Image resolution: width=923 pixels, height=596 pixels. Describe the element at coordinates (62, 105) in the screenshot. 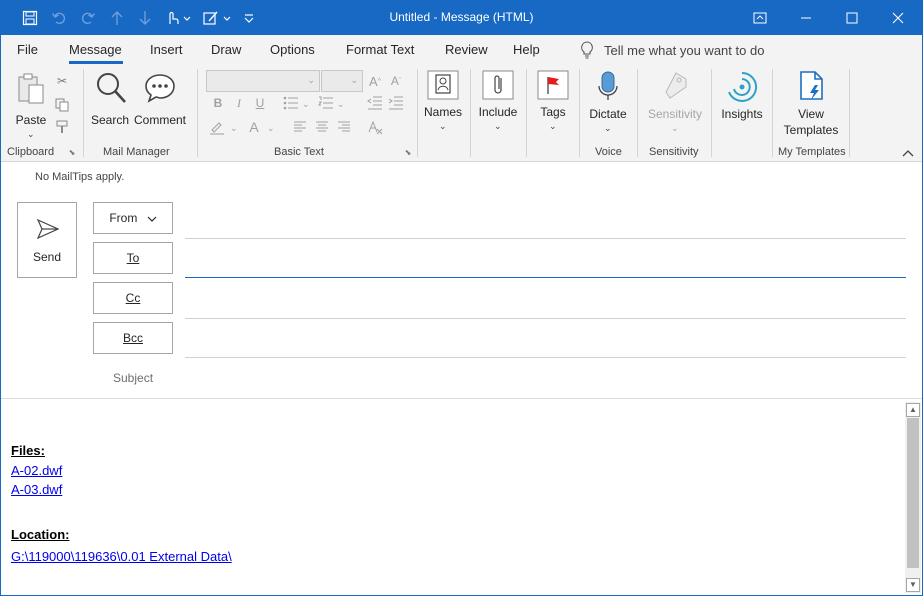

I see `copy-icon` at that location.